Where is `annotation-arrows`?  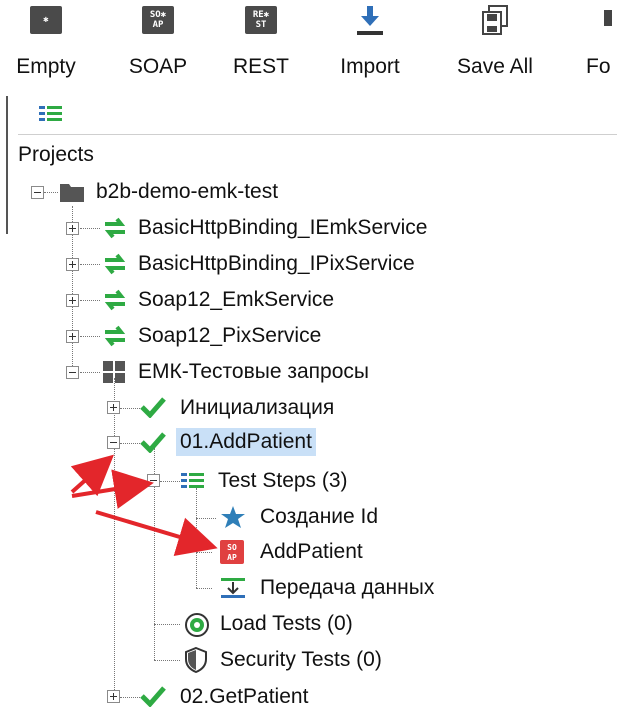 annotation-arrows is located at coordinates (144, 505).